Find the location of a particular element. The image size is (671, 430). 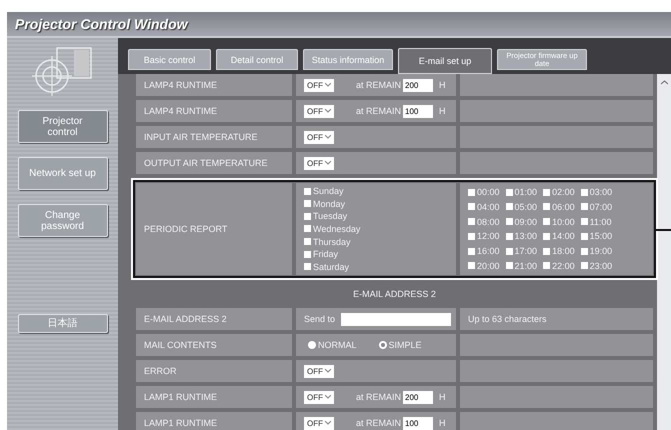

hour-label: 02:00 is located at coordinates (563, 192).